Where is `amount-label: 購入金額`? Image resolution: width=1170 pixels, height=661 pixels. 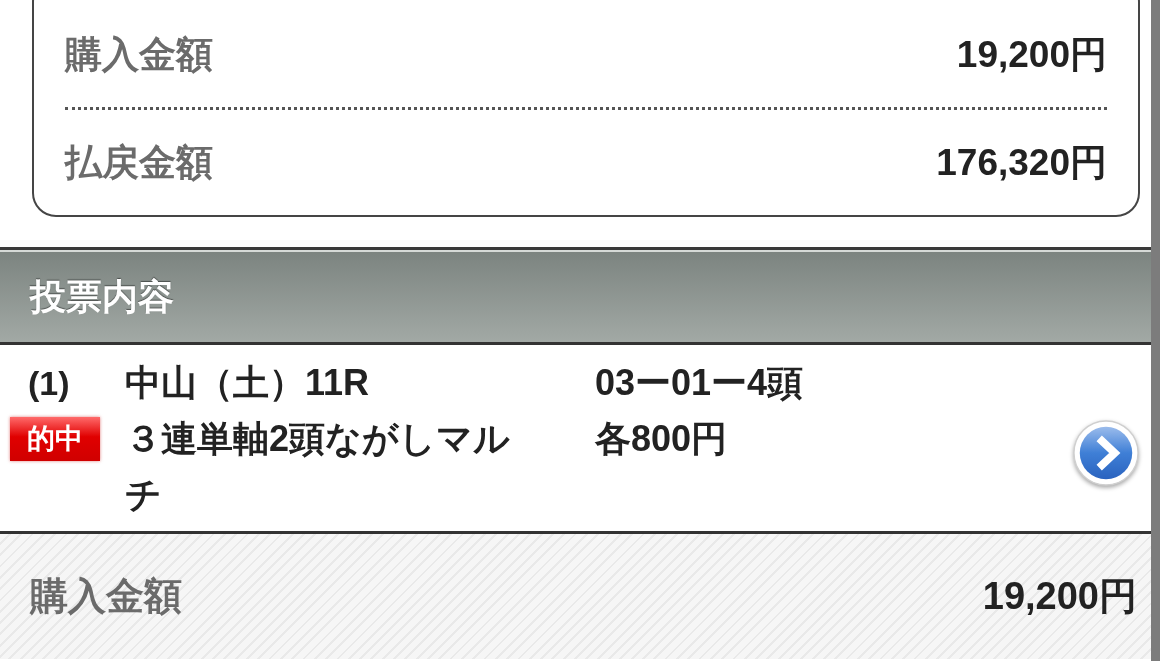
amount-label: 購入金額 is located at coordinates (139, 54).